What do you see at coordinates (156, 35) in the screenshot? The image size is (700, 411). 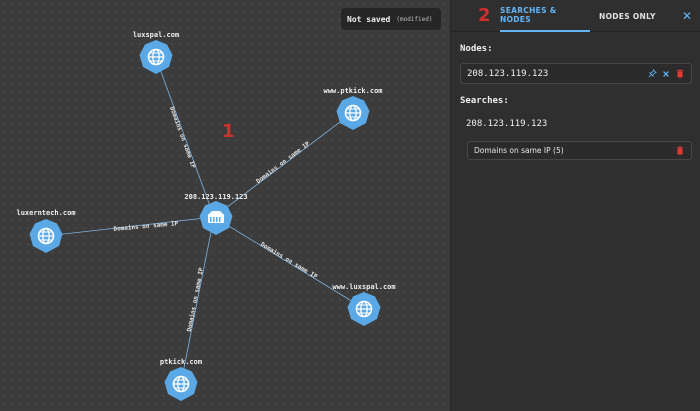 I see `node-label: luxspal.com` at bounding box center [156, 35].